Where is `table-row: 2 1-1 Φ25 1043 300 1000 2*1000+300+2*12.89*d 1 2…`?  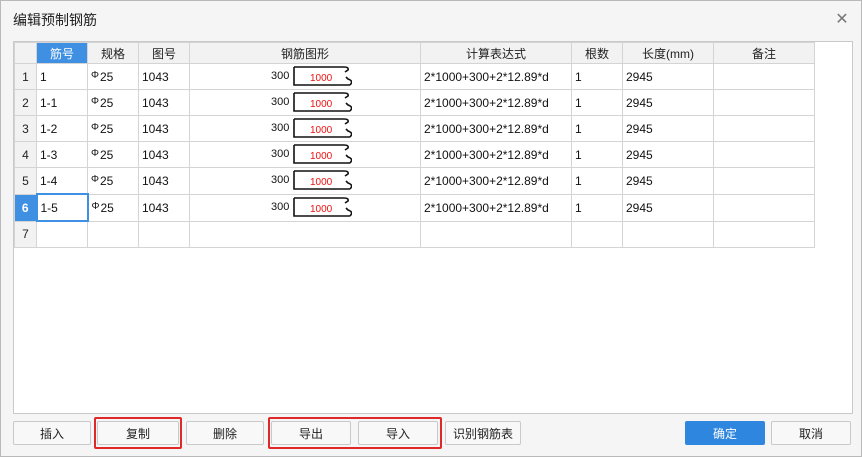
table-row: 2 1-1 Φ25 1043 300 1000 2*1000+300+2*12.89*d 1 2… is located at coordinates (414, 102).